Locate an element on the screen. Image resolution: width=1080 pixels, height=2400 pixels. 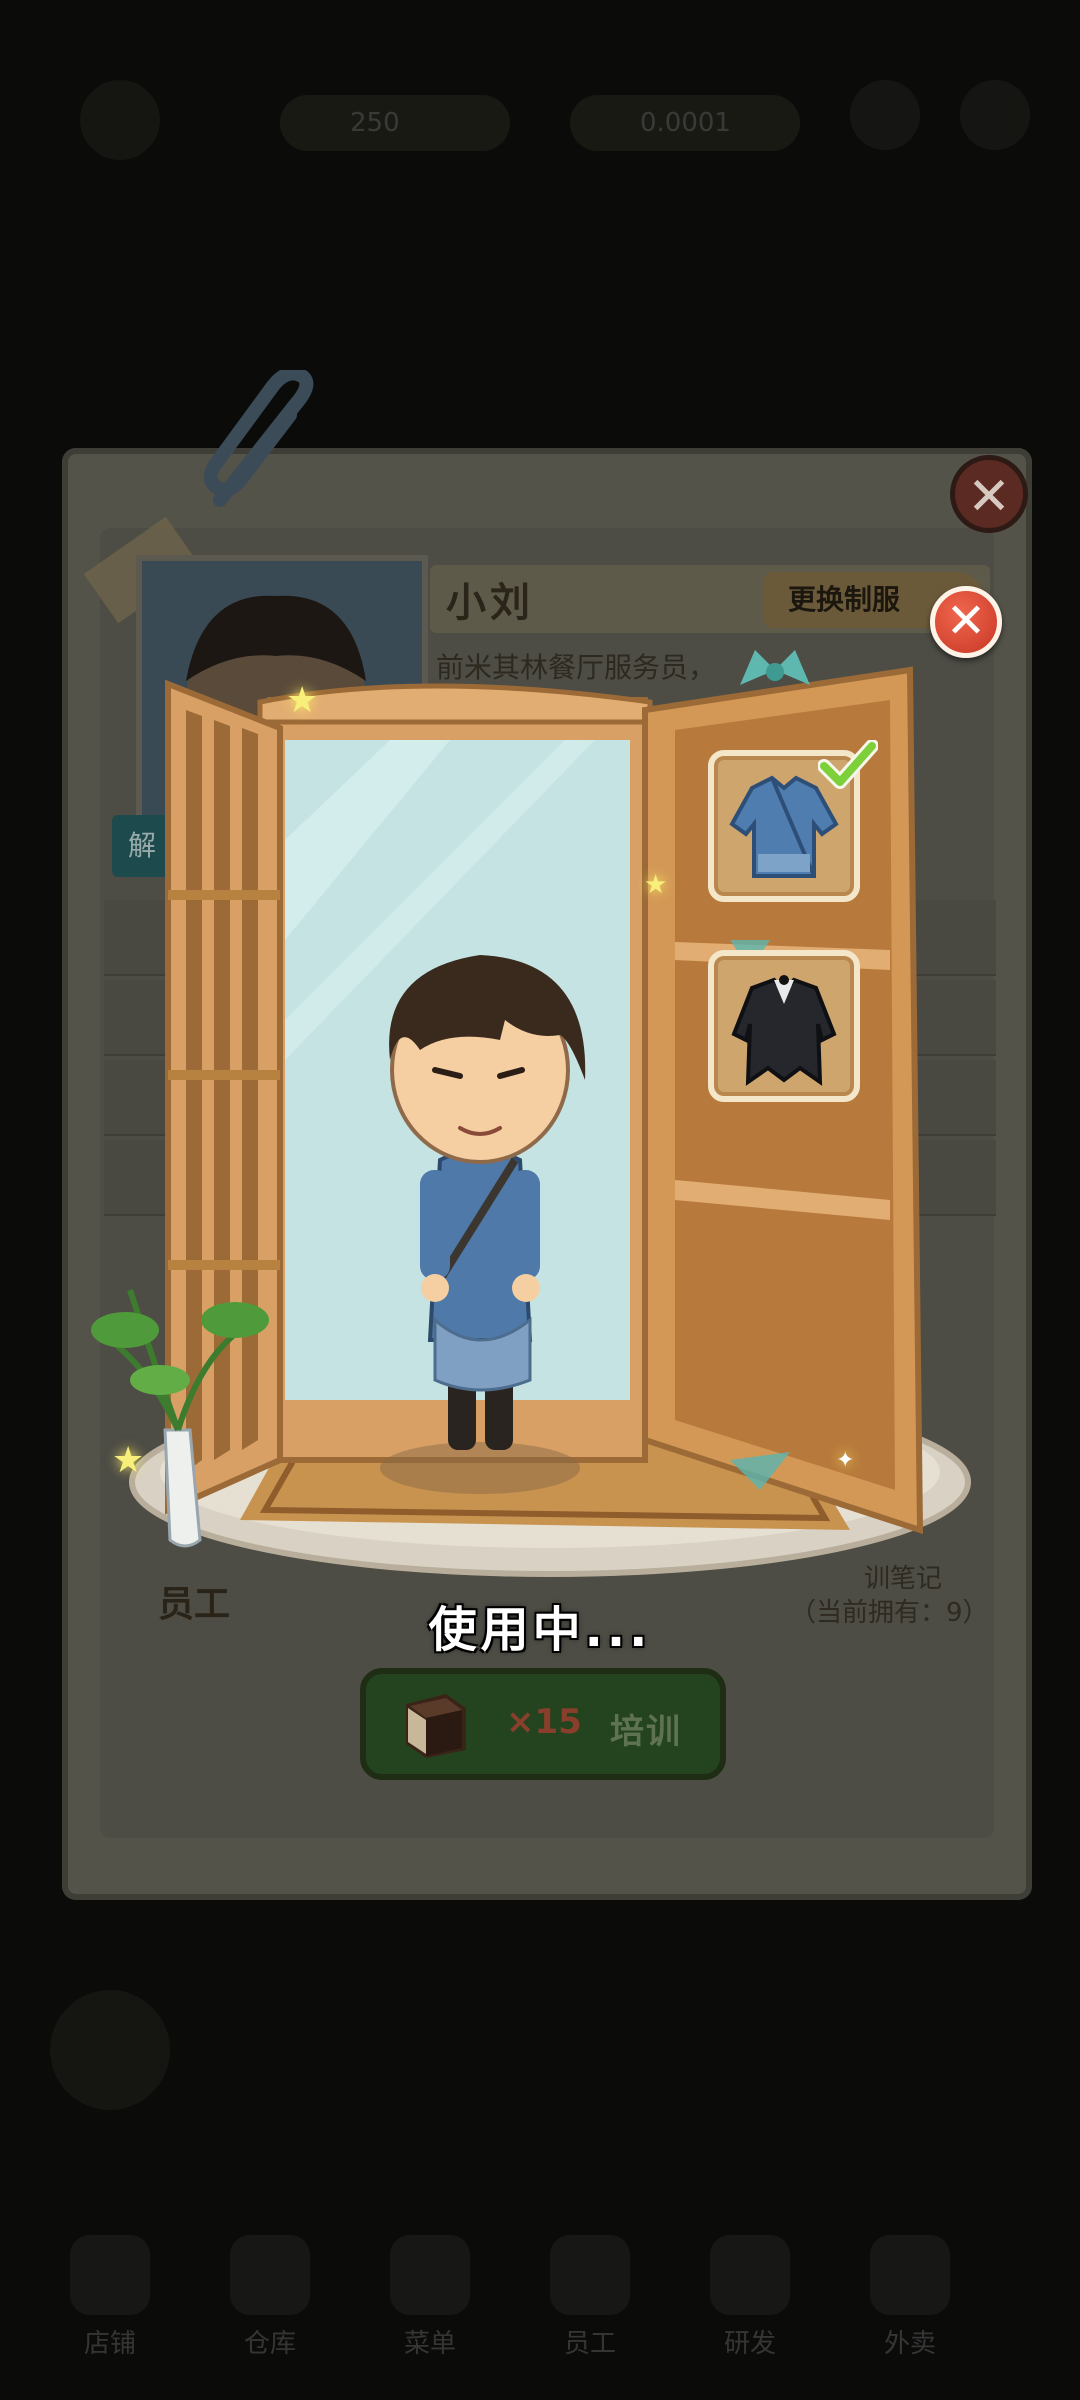
cash-counter: 0.0001 is located at coordinates (685, 123).